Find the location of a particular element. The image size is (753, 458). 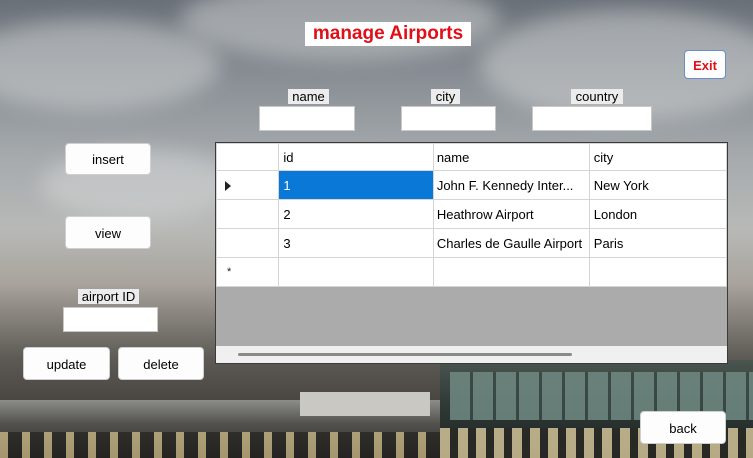

cell-city: Paris is located at coordinates (657, 243).